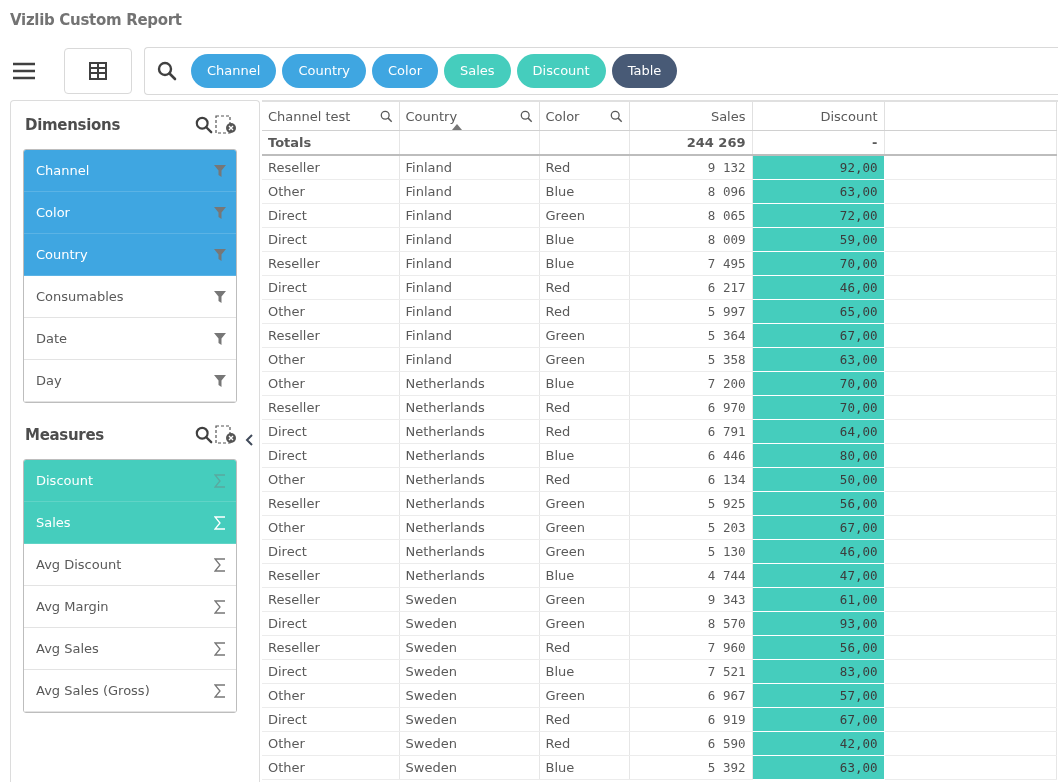  I want to click on table-cell: 9 343, so click(690, 599).